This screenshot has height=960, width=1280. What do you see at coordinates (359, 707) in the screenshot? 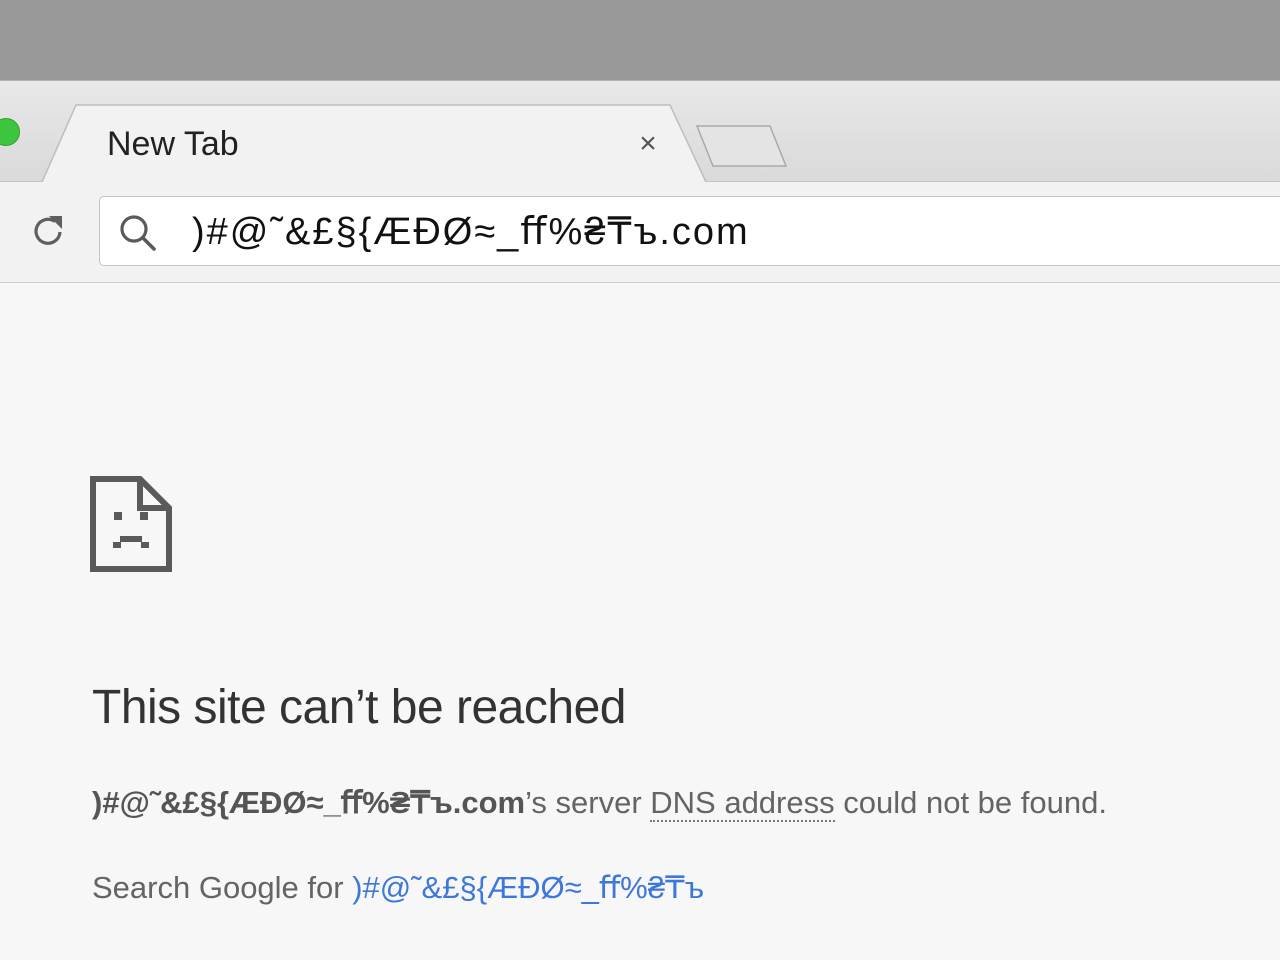
I see `error-heading: This site can’t be reached` at bounding box center [359, 707].